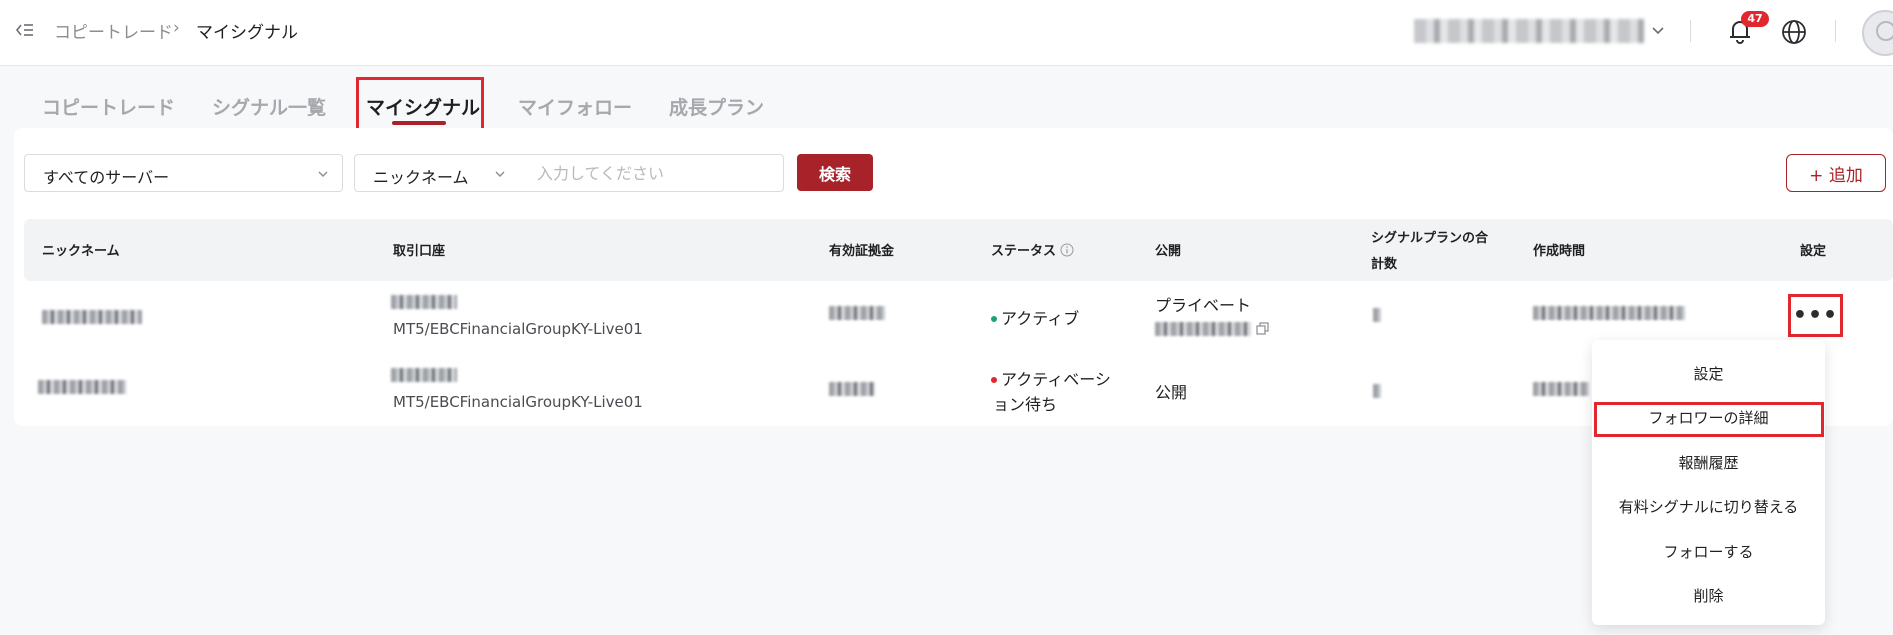 The width and height of the screenshot is (1893, 635). Describe the element at coordinates (1025, 404) in the screenshot. I see `status-label-line2: ョン待ち` at that location.